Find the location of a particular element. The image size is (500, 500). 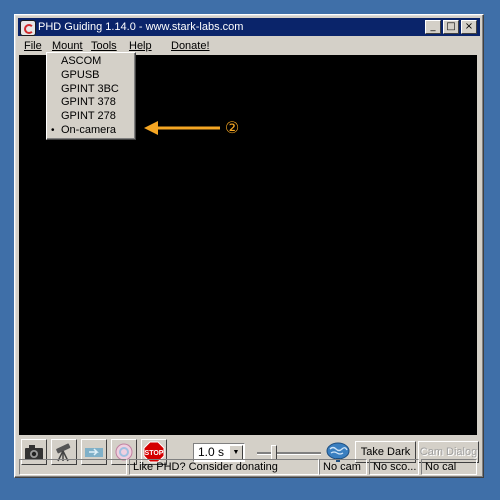

menu-item-gpusb: GPUSB is located at coordinates (91, 75).